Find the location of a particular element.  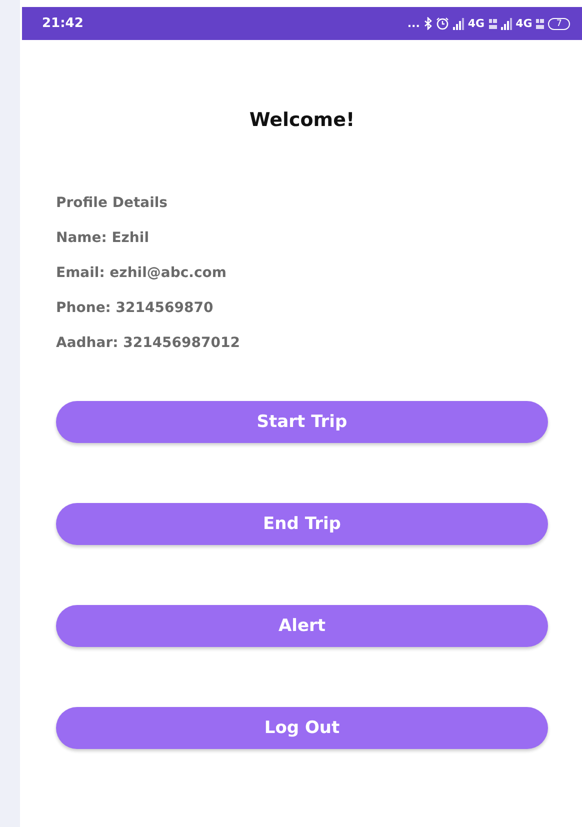

profile-detail: Aadhar: 321456987012 is located at coordinates (148, 343).